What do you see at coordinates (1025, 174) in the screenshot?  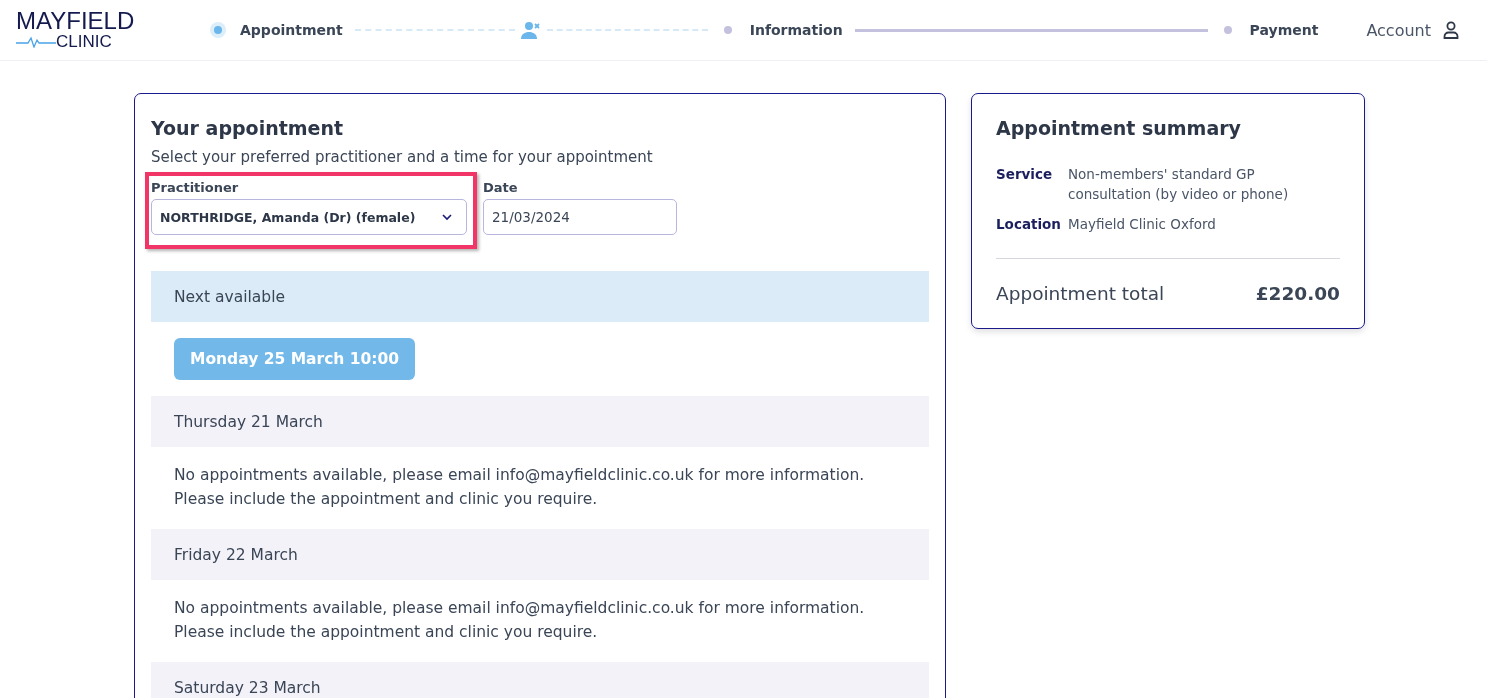 I see `summary-label: Service` at bounding box center [1025, 174].